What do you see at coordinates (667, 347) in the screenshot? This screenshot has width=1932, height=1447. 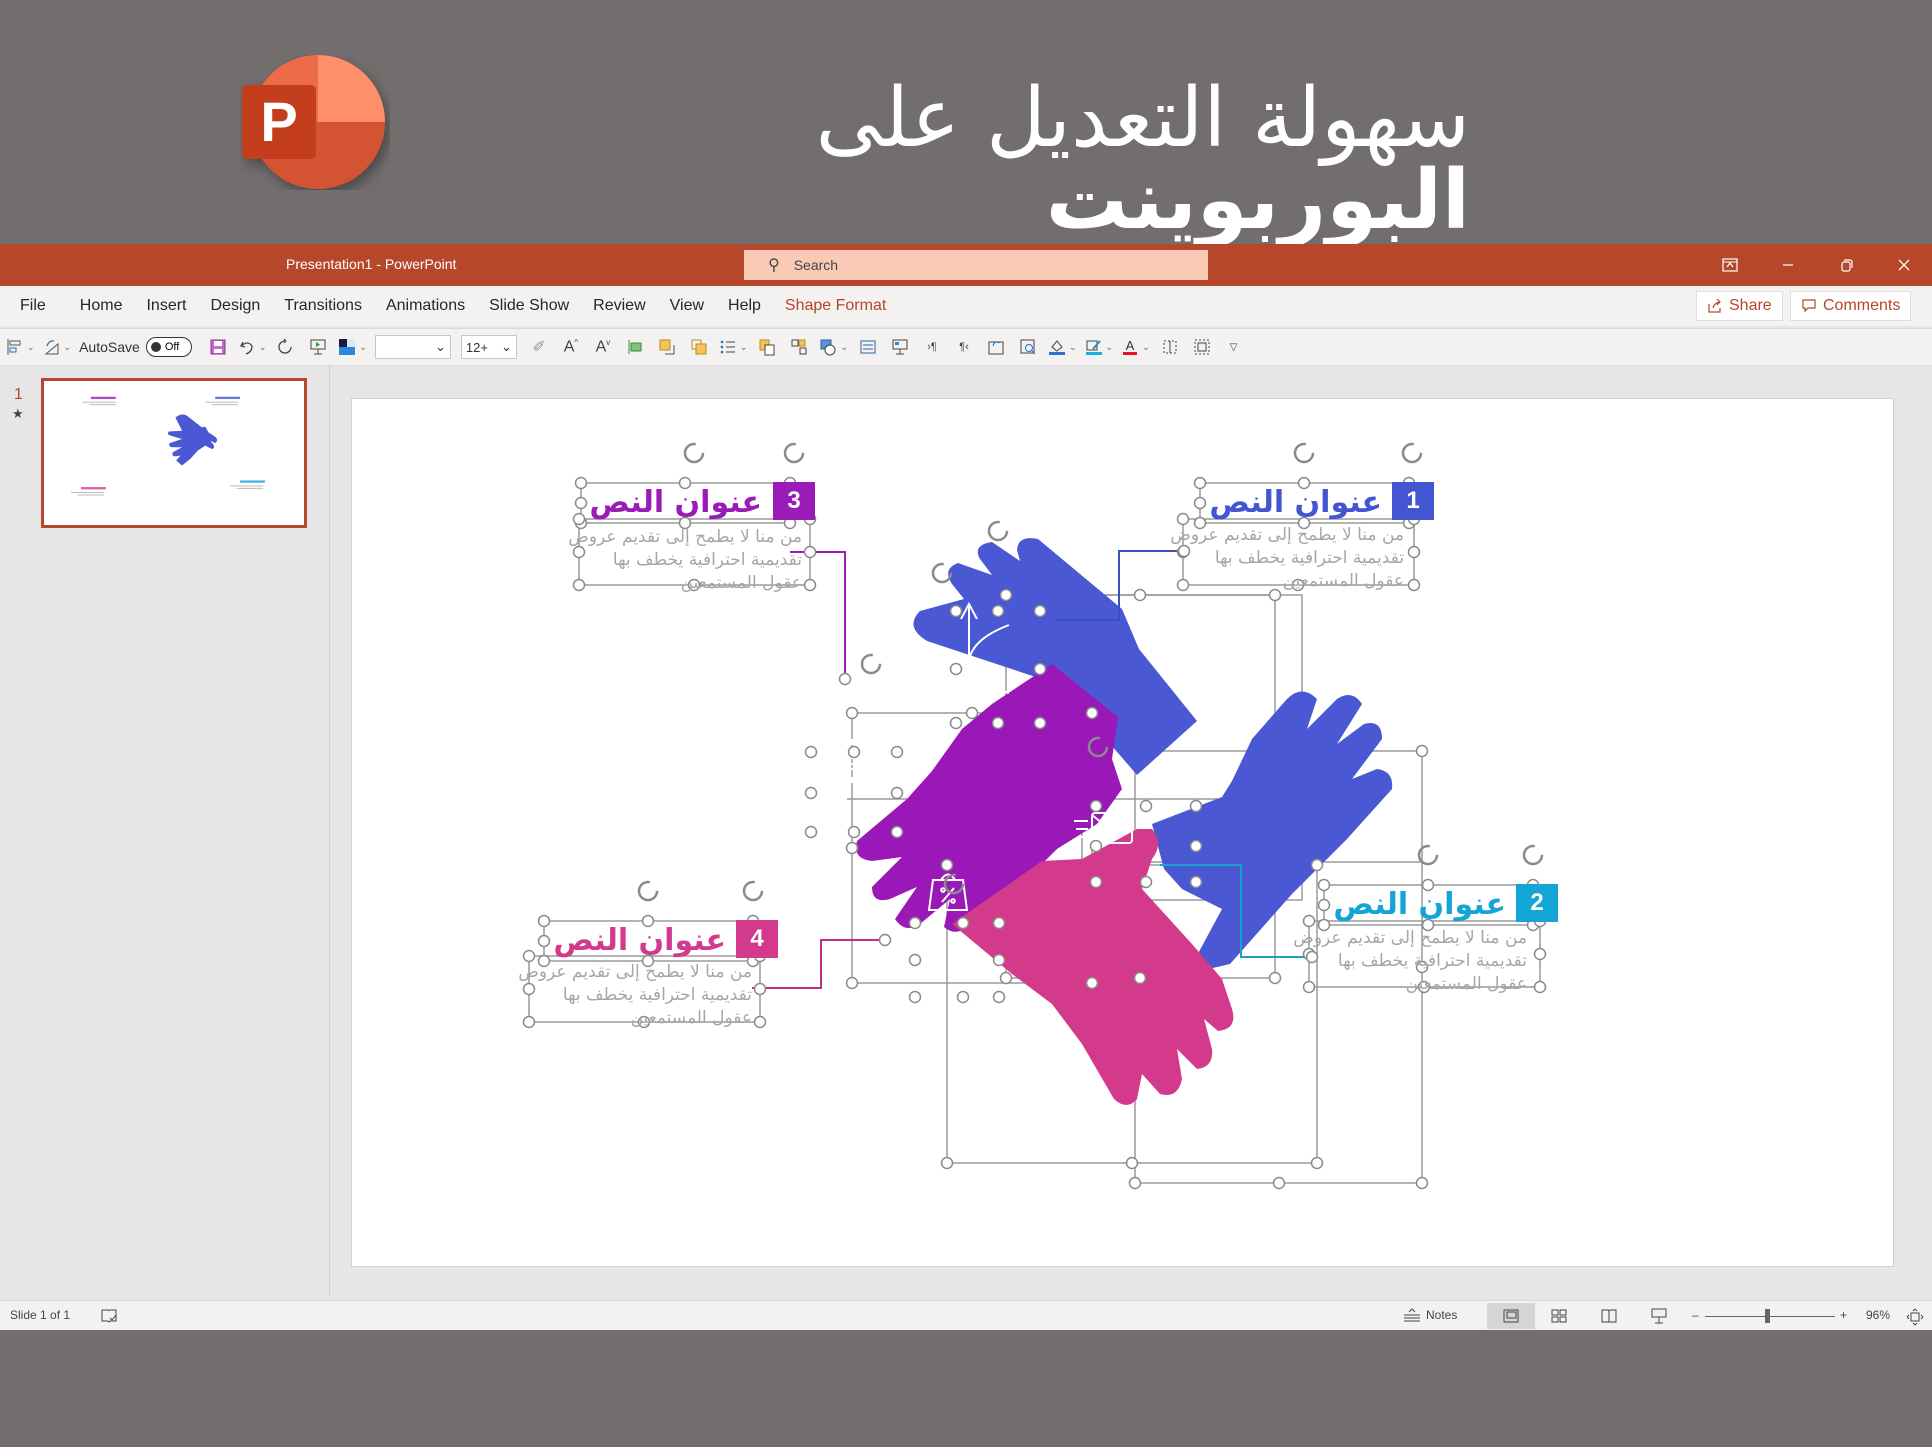 I see `bring-forward-button` at bounding box center [667, 347].